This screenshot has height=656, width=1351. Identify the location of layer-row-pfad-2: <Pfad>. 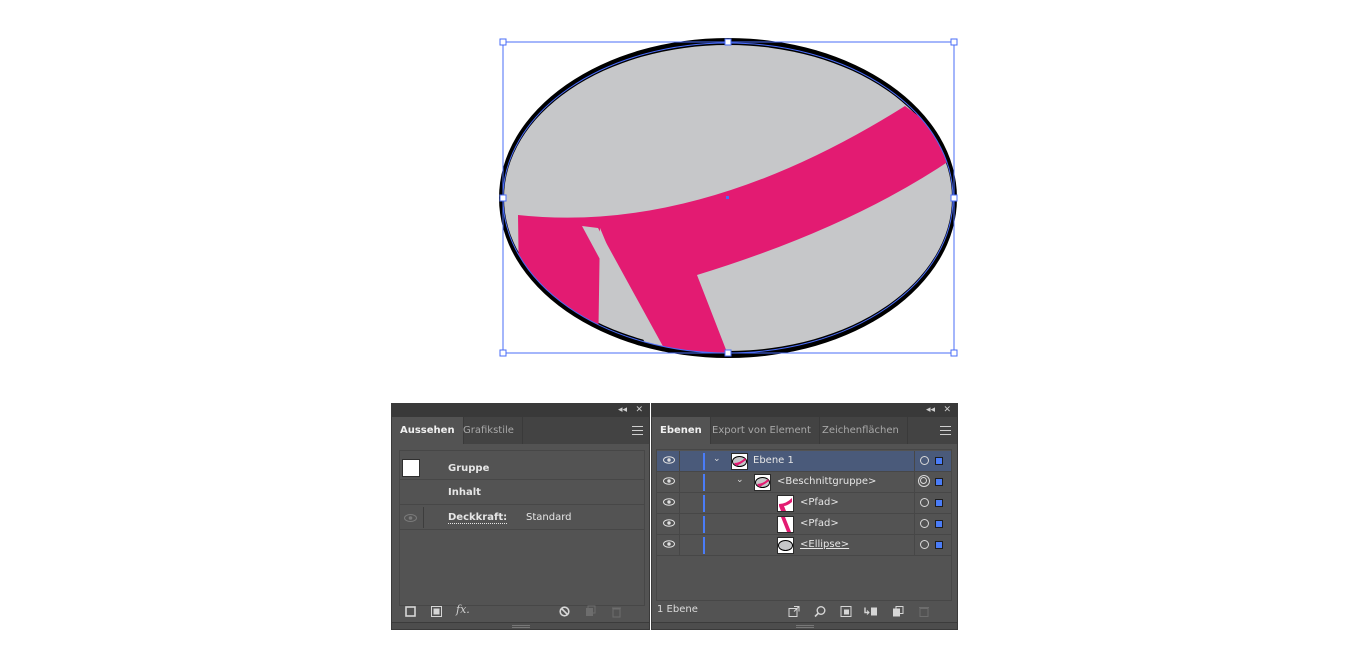
(804, 524).